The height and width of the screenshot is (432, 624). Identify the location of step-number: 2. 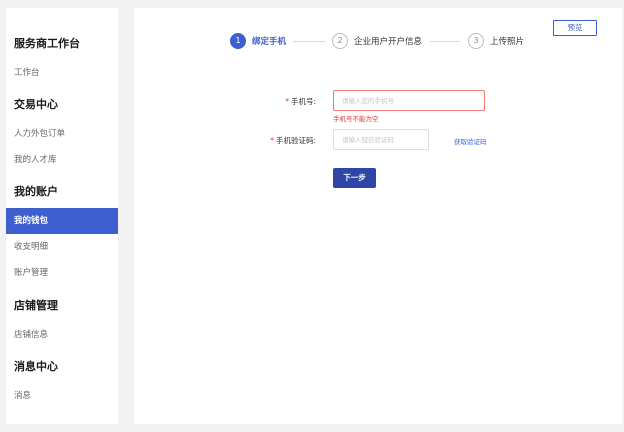
(340, 41).